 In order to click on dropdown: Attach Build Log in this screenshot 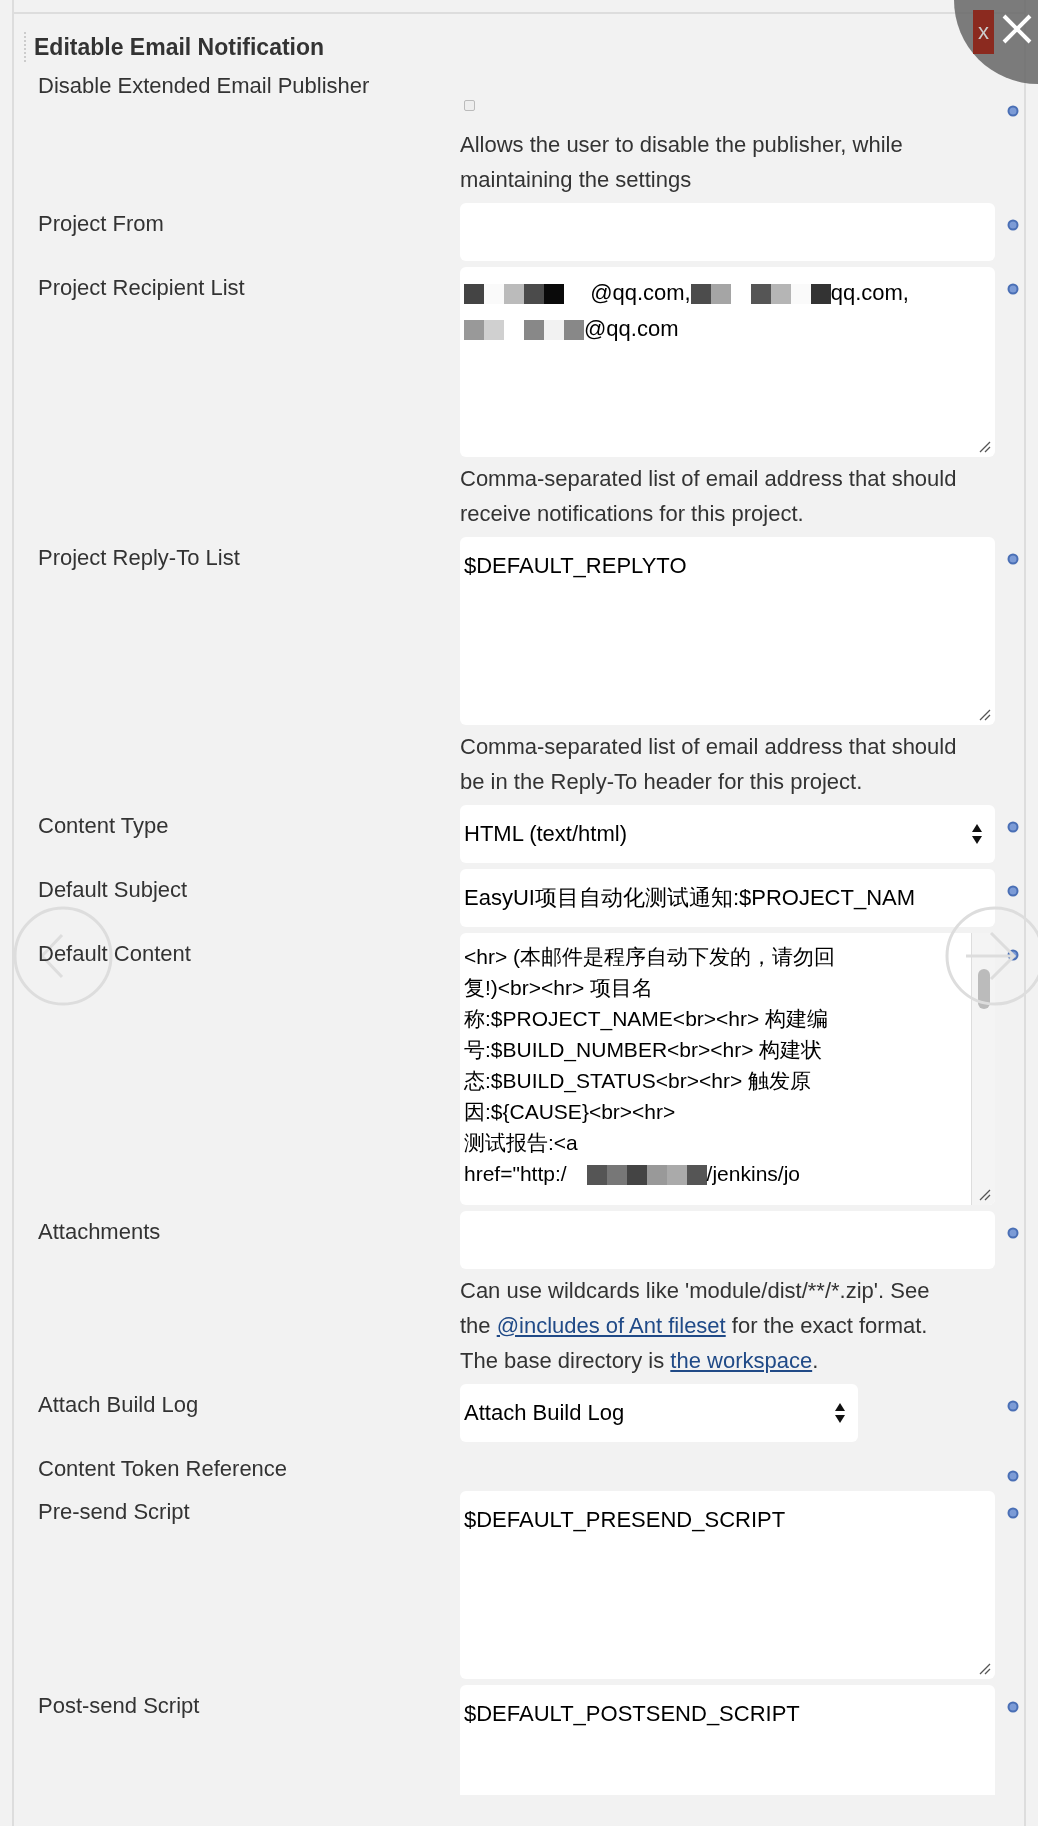, I will do `click(659, 1412)`.